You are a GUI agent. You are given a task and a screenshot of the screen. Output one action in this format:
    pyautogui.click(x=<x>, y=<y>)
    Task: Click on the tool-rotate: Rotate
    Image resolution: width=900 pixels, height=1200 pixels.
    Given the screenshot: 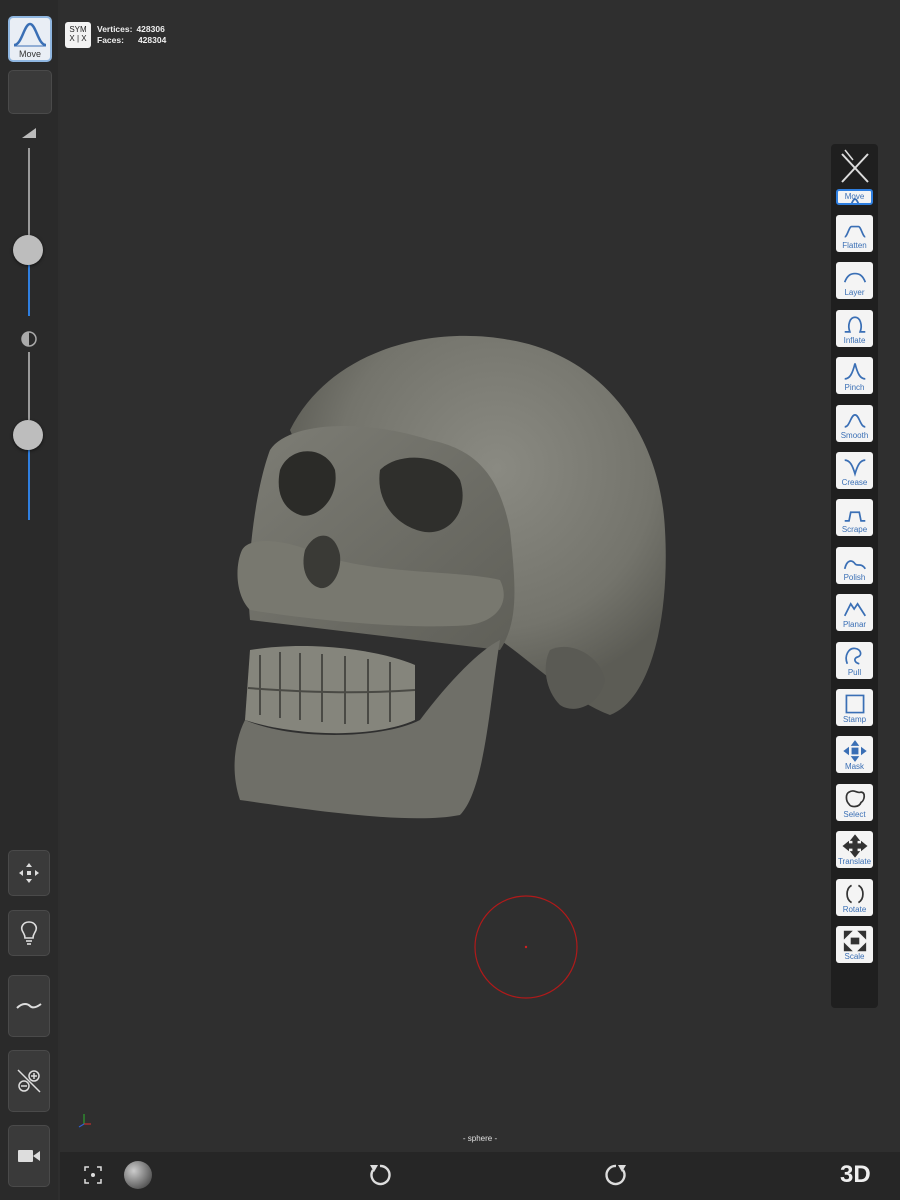 What is the action you would take?
    pyautogui.click(x=854, y=897)
    